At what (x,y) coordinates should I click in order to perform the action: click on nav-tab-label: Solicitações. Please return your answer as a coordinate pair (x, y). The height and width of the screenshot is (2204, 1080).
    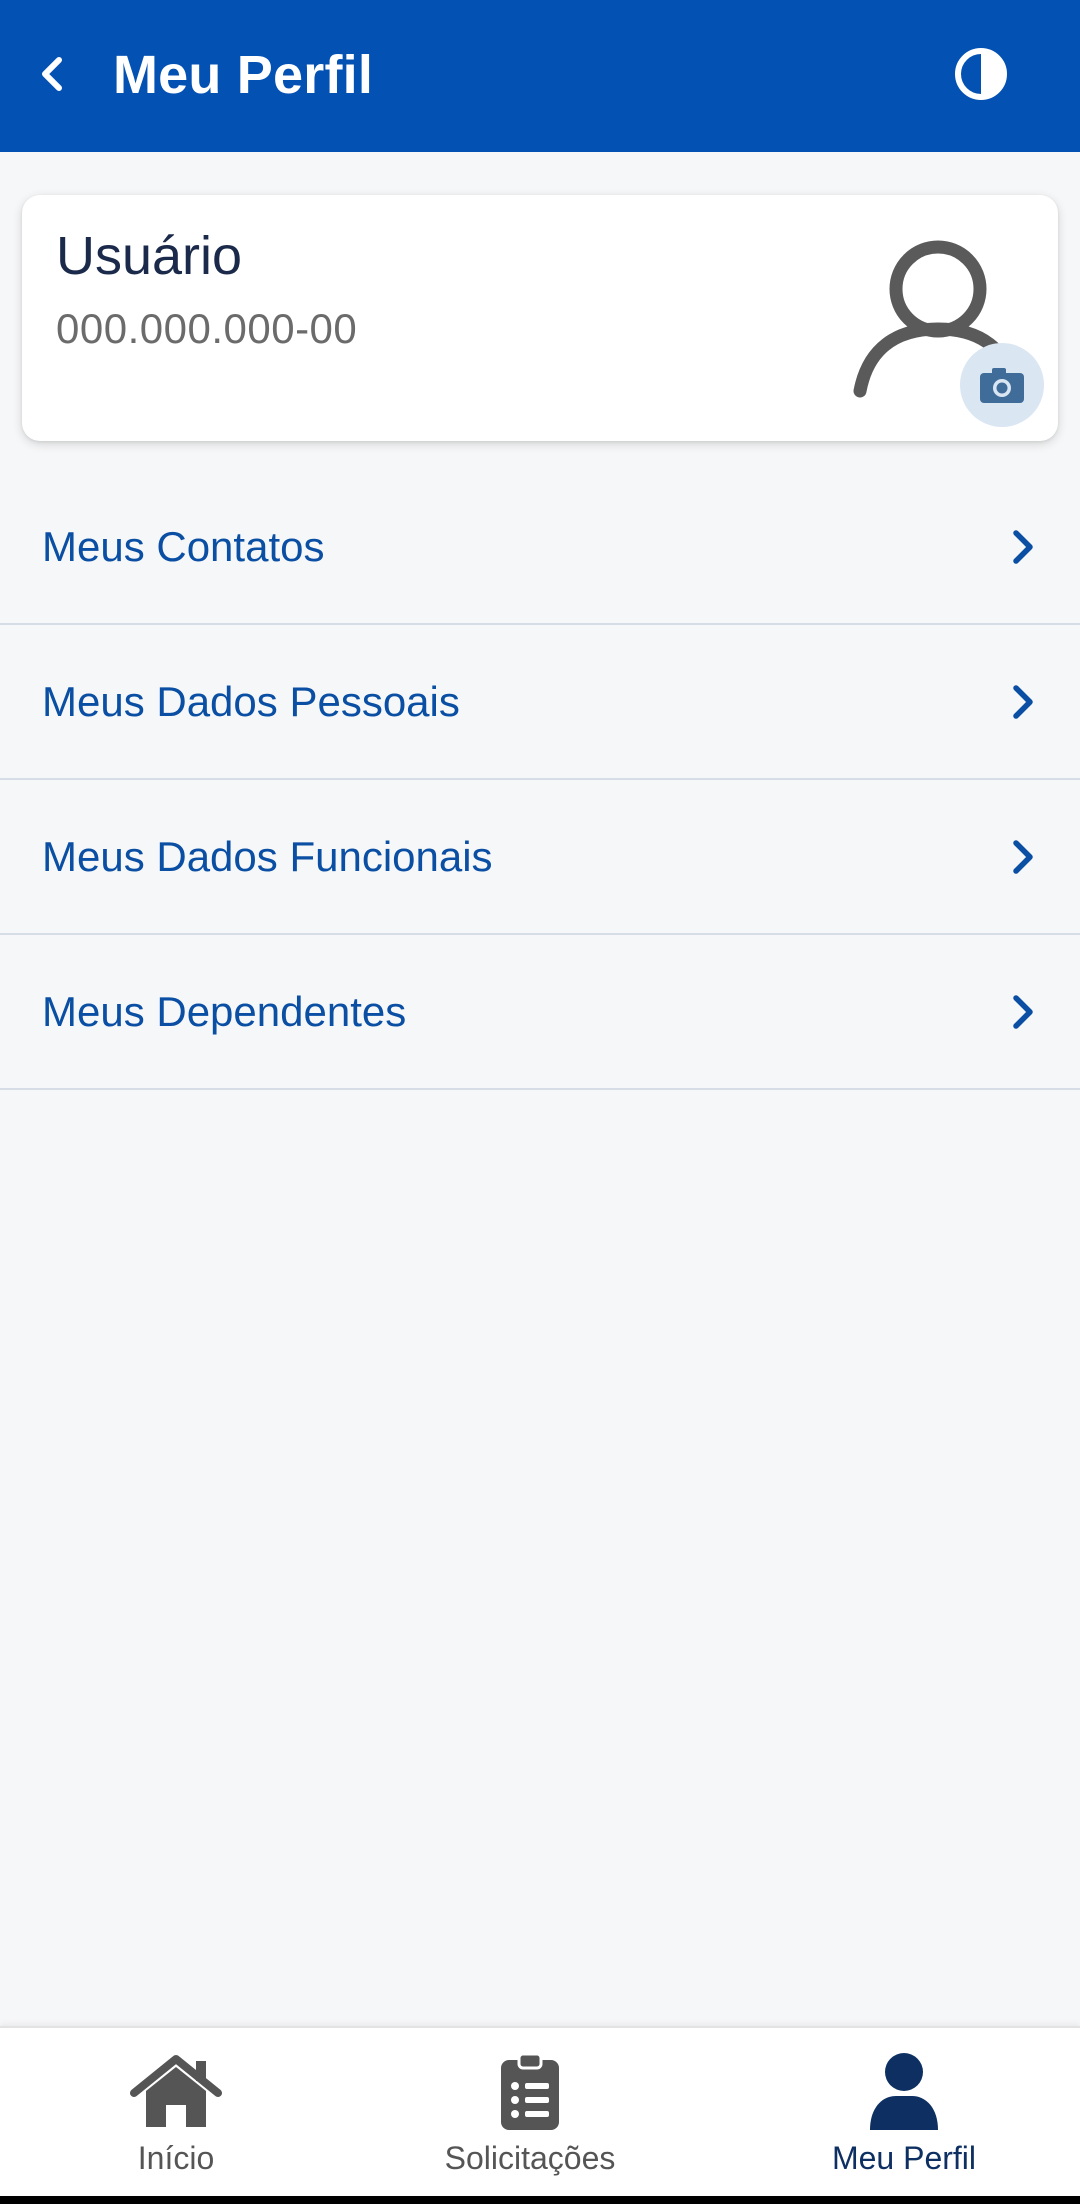
    Looking at the image, I should click on (530, 2158).